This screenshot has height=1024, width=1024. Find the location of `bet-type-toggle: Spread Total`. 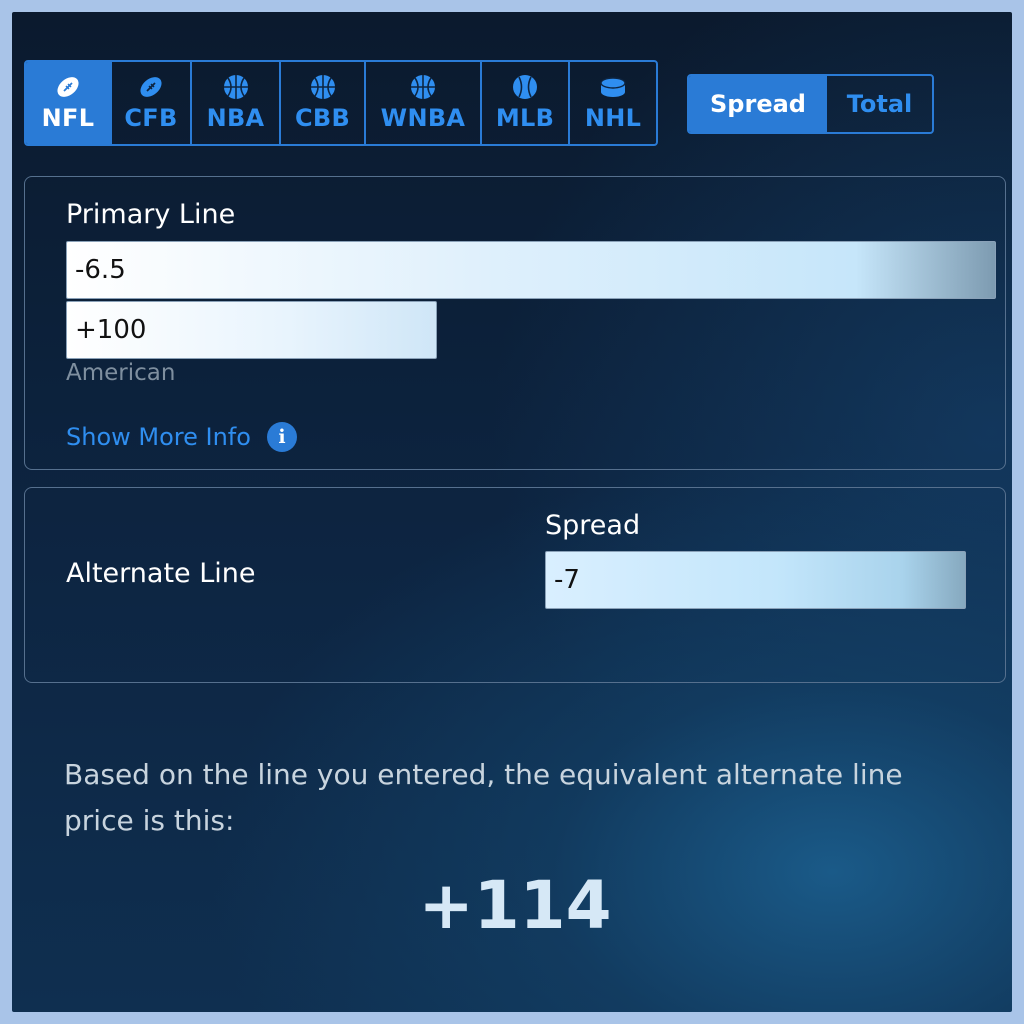

bet-type-toggle: Spread Total is located at coordinates (810, 104).